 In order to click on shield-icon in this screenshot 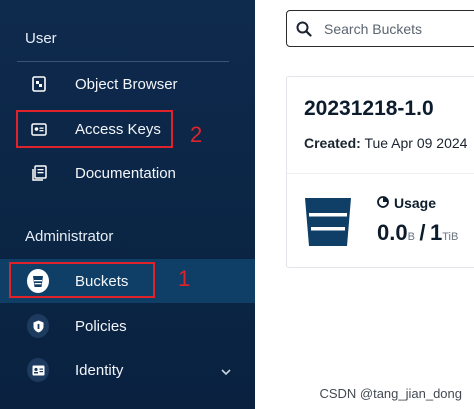, I will do `click(38, 326)`.